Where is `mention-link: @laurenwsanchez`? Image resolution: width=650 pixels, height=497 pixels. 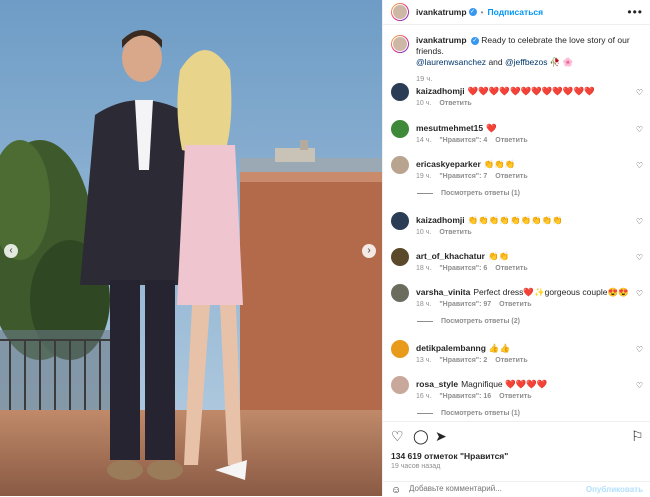
mention-link: @laurenwsanchez is located at coordinates (451, 62).